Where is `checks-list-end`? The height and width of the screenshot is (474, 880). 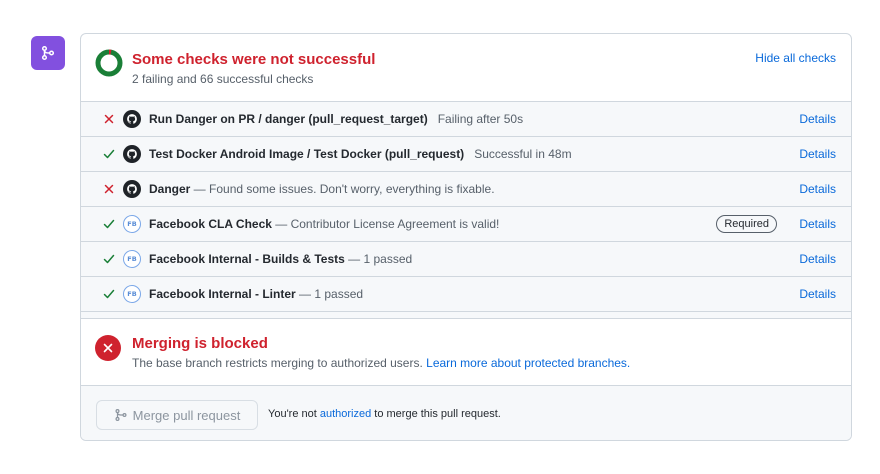
checks-list-end is located at coordinates (466, 315).